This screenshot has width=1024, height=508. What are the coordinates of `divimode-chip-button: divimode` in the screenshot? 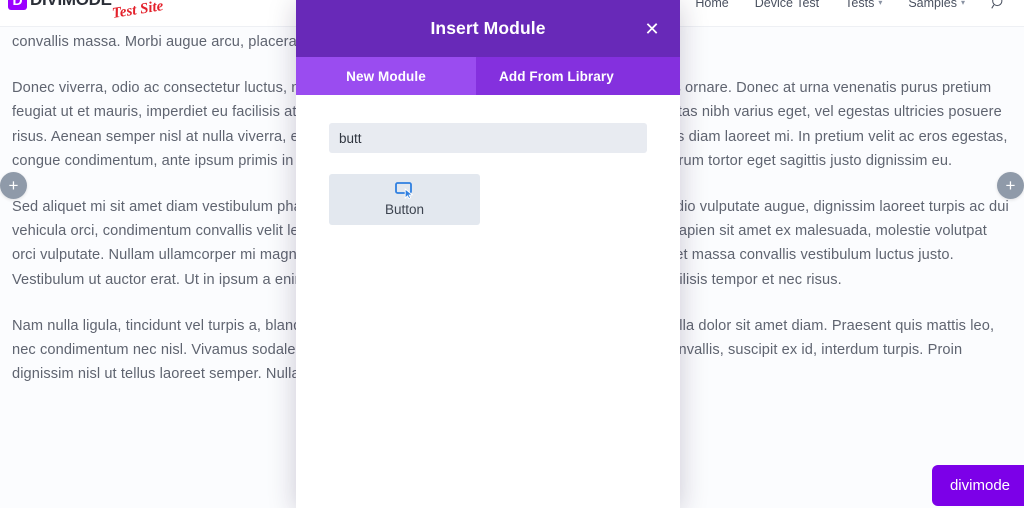 It's located at (977, 485).